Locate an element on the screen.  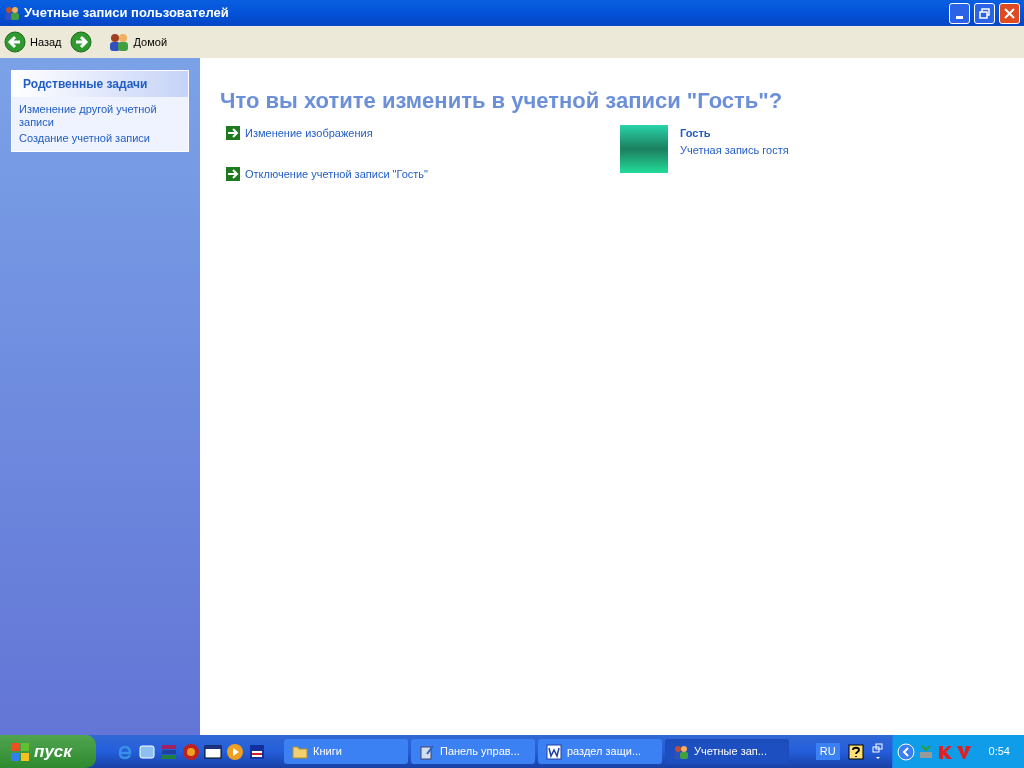
restore-icon is located at coordinates (984, 13).